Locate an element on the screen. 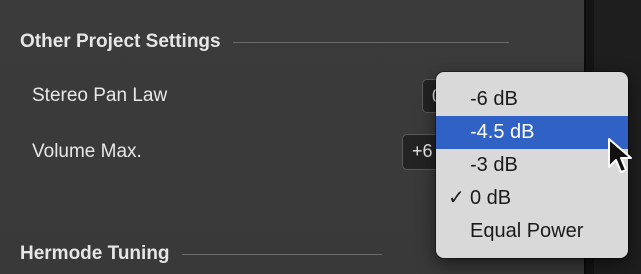 This screenshot has width=641, height=274. volume-max-value: +6 is located at coordinates (422, 151).